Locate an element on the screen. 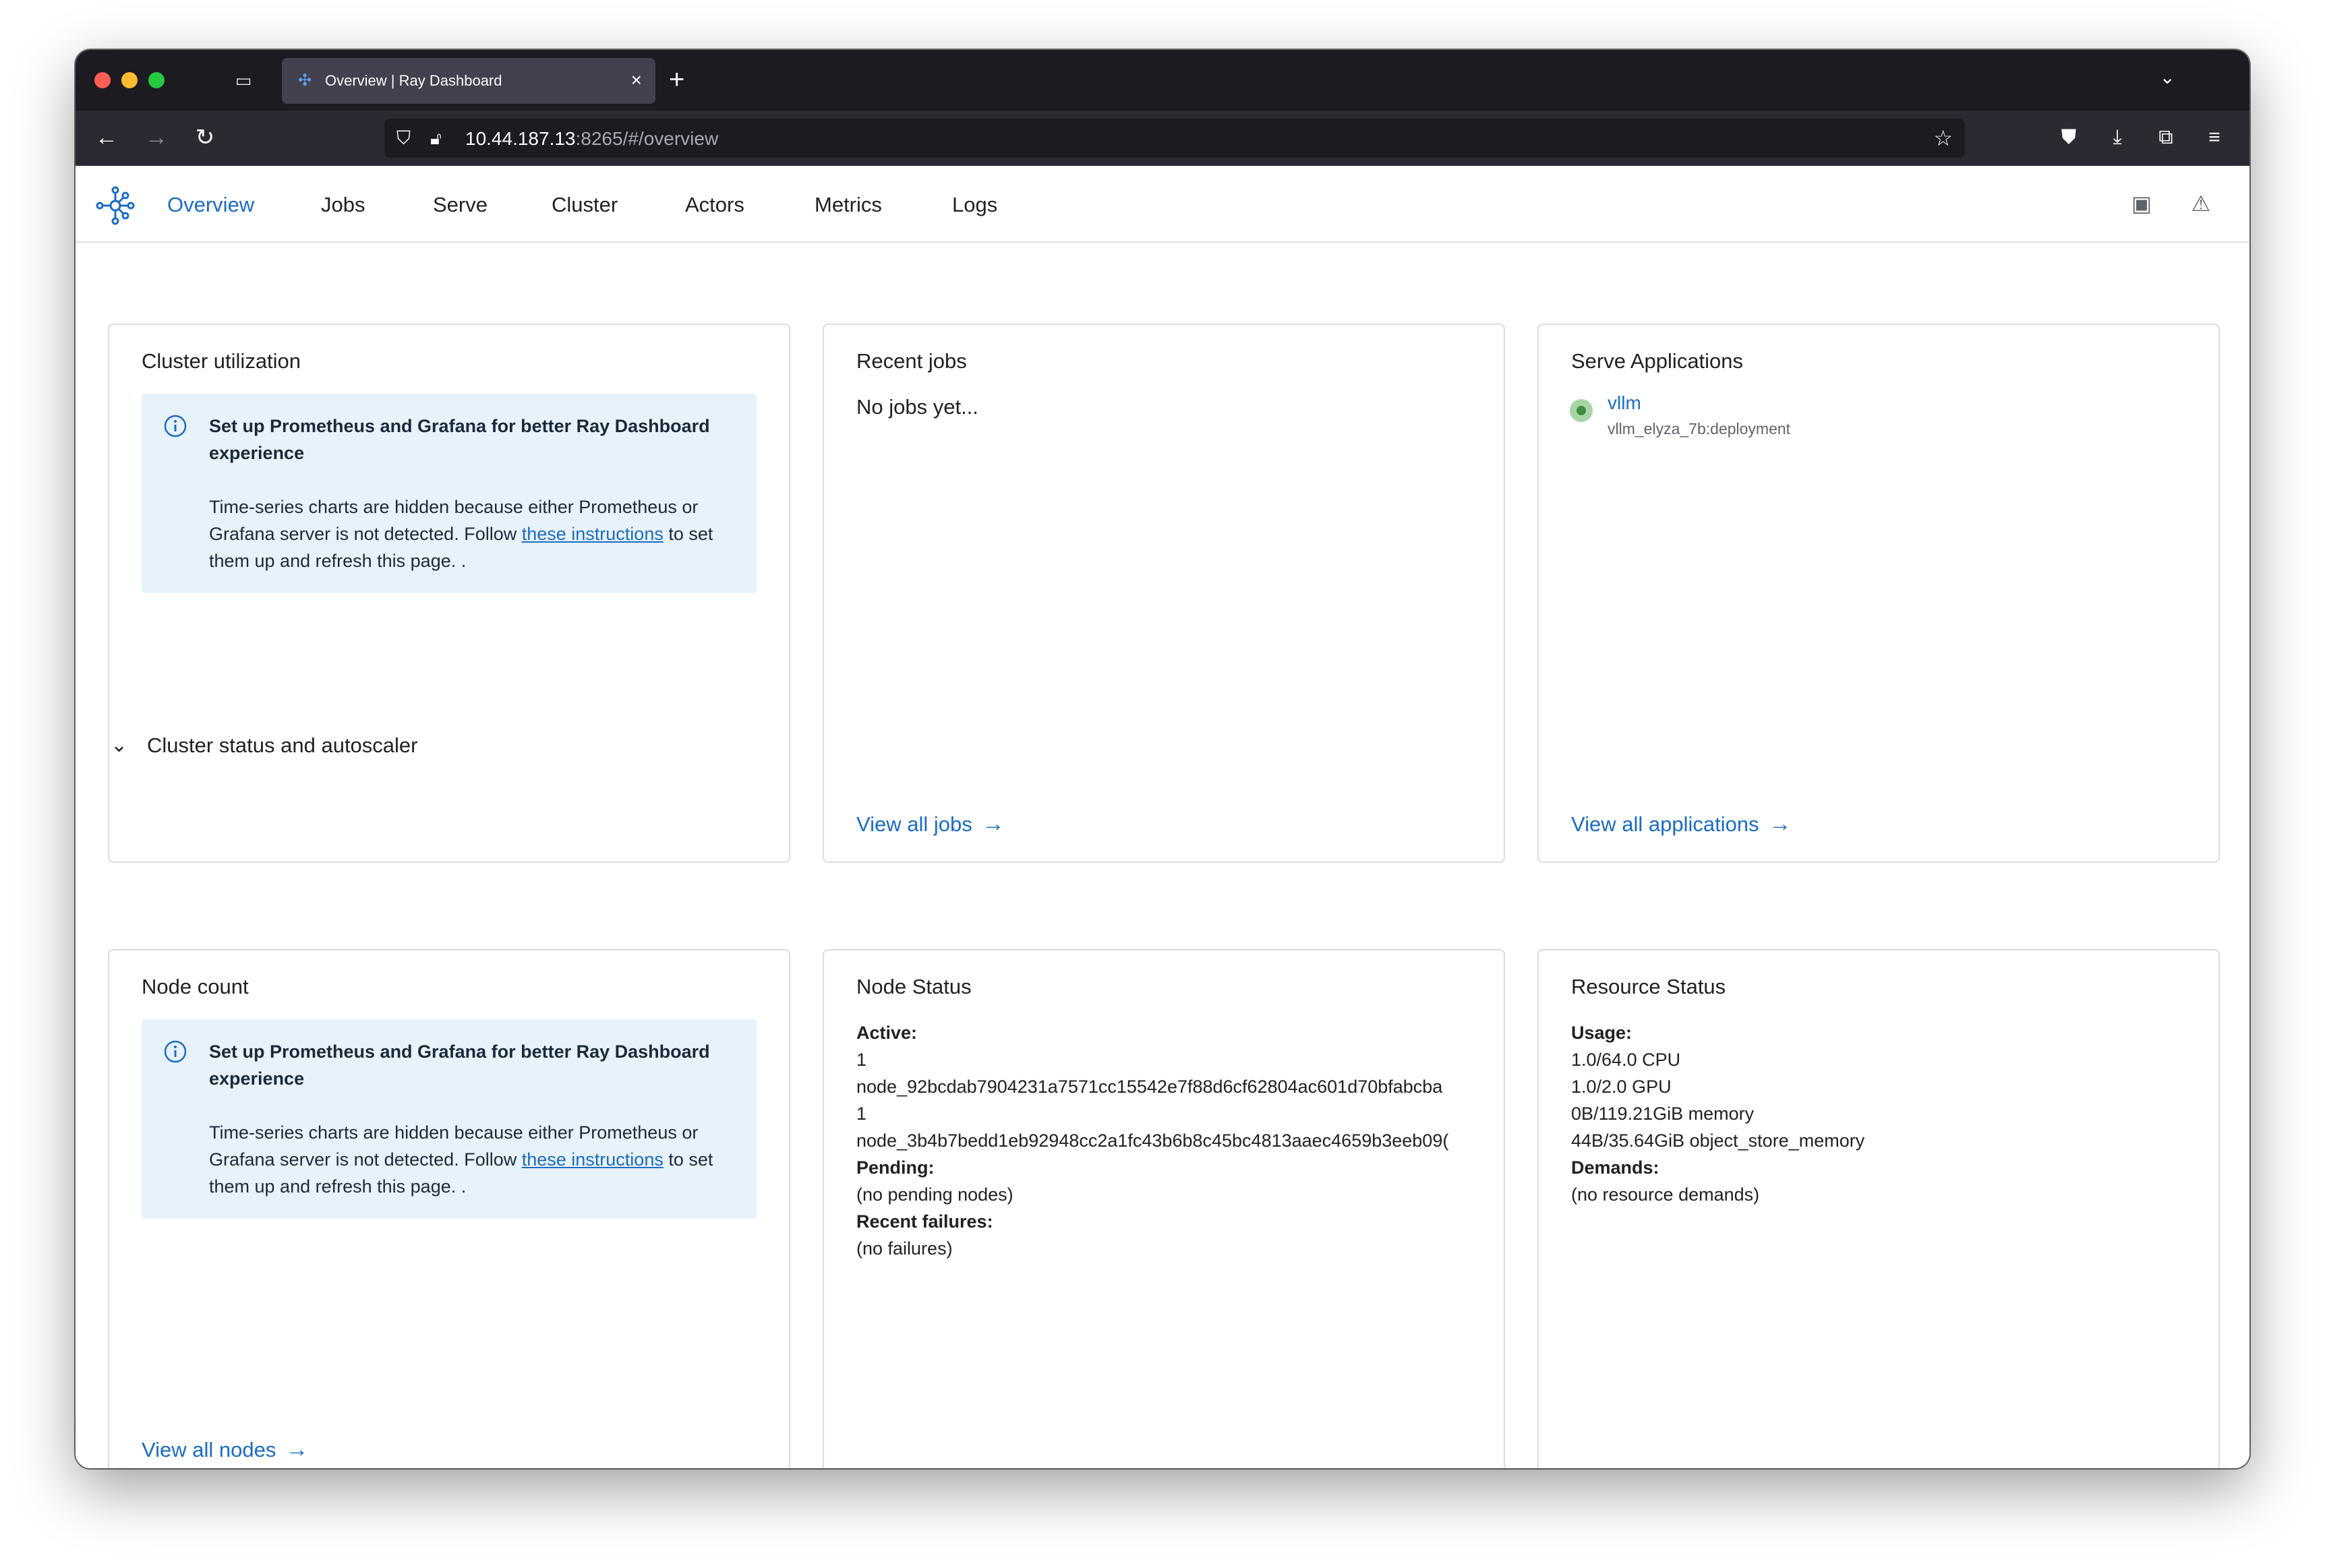 The width and height of the screenshot is (2325, 1568). view-all-nodes-link: View all nodes → is located at coordinates (225, 1450).